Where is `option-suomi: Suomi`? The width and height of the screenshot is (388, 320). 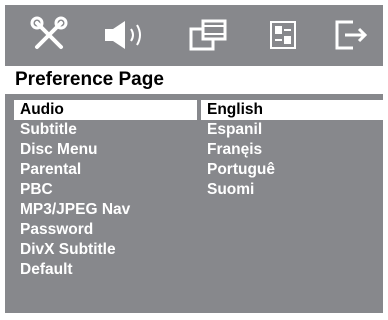 option-suomi: Suomi is located at coordinates (292, 190).